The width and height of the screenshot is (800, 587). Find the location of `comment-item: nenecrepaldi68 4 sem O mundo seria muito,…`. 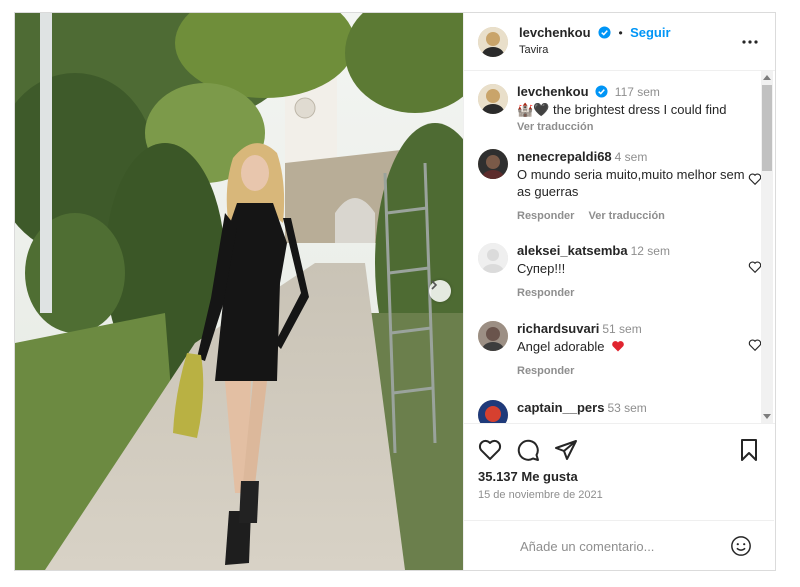

comment-item: nenecrepaldi68 4 sem O mundo seria muito,… is located at coordinates (620, 186).